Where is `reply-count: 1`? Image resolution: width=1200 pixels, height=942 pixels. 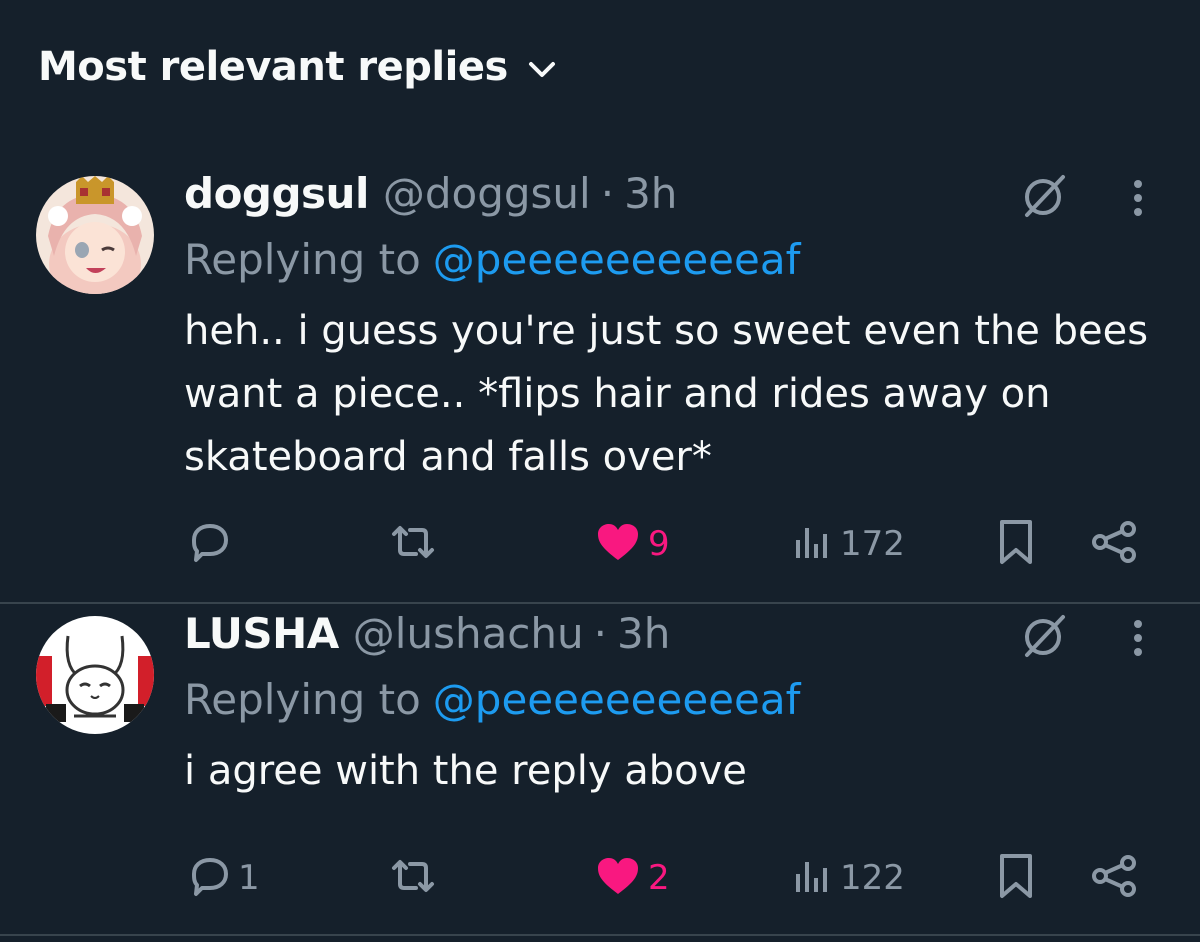
reply-count: 1 is located at coordinates (249, 878).